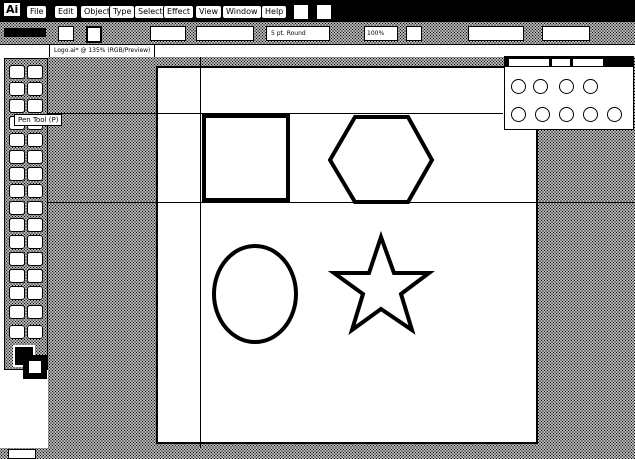 Image resolution: width=635 pixels, height=459 pixels. Describe the element at coordinates (35, 72) in the screenshot. I see `direct-selection-tool-icon` at that location.